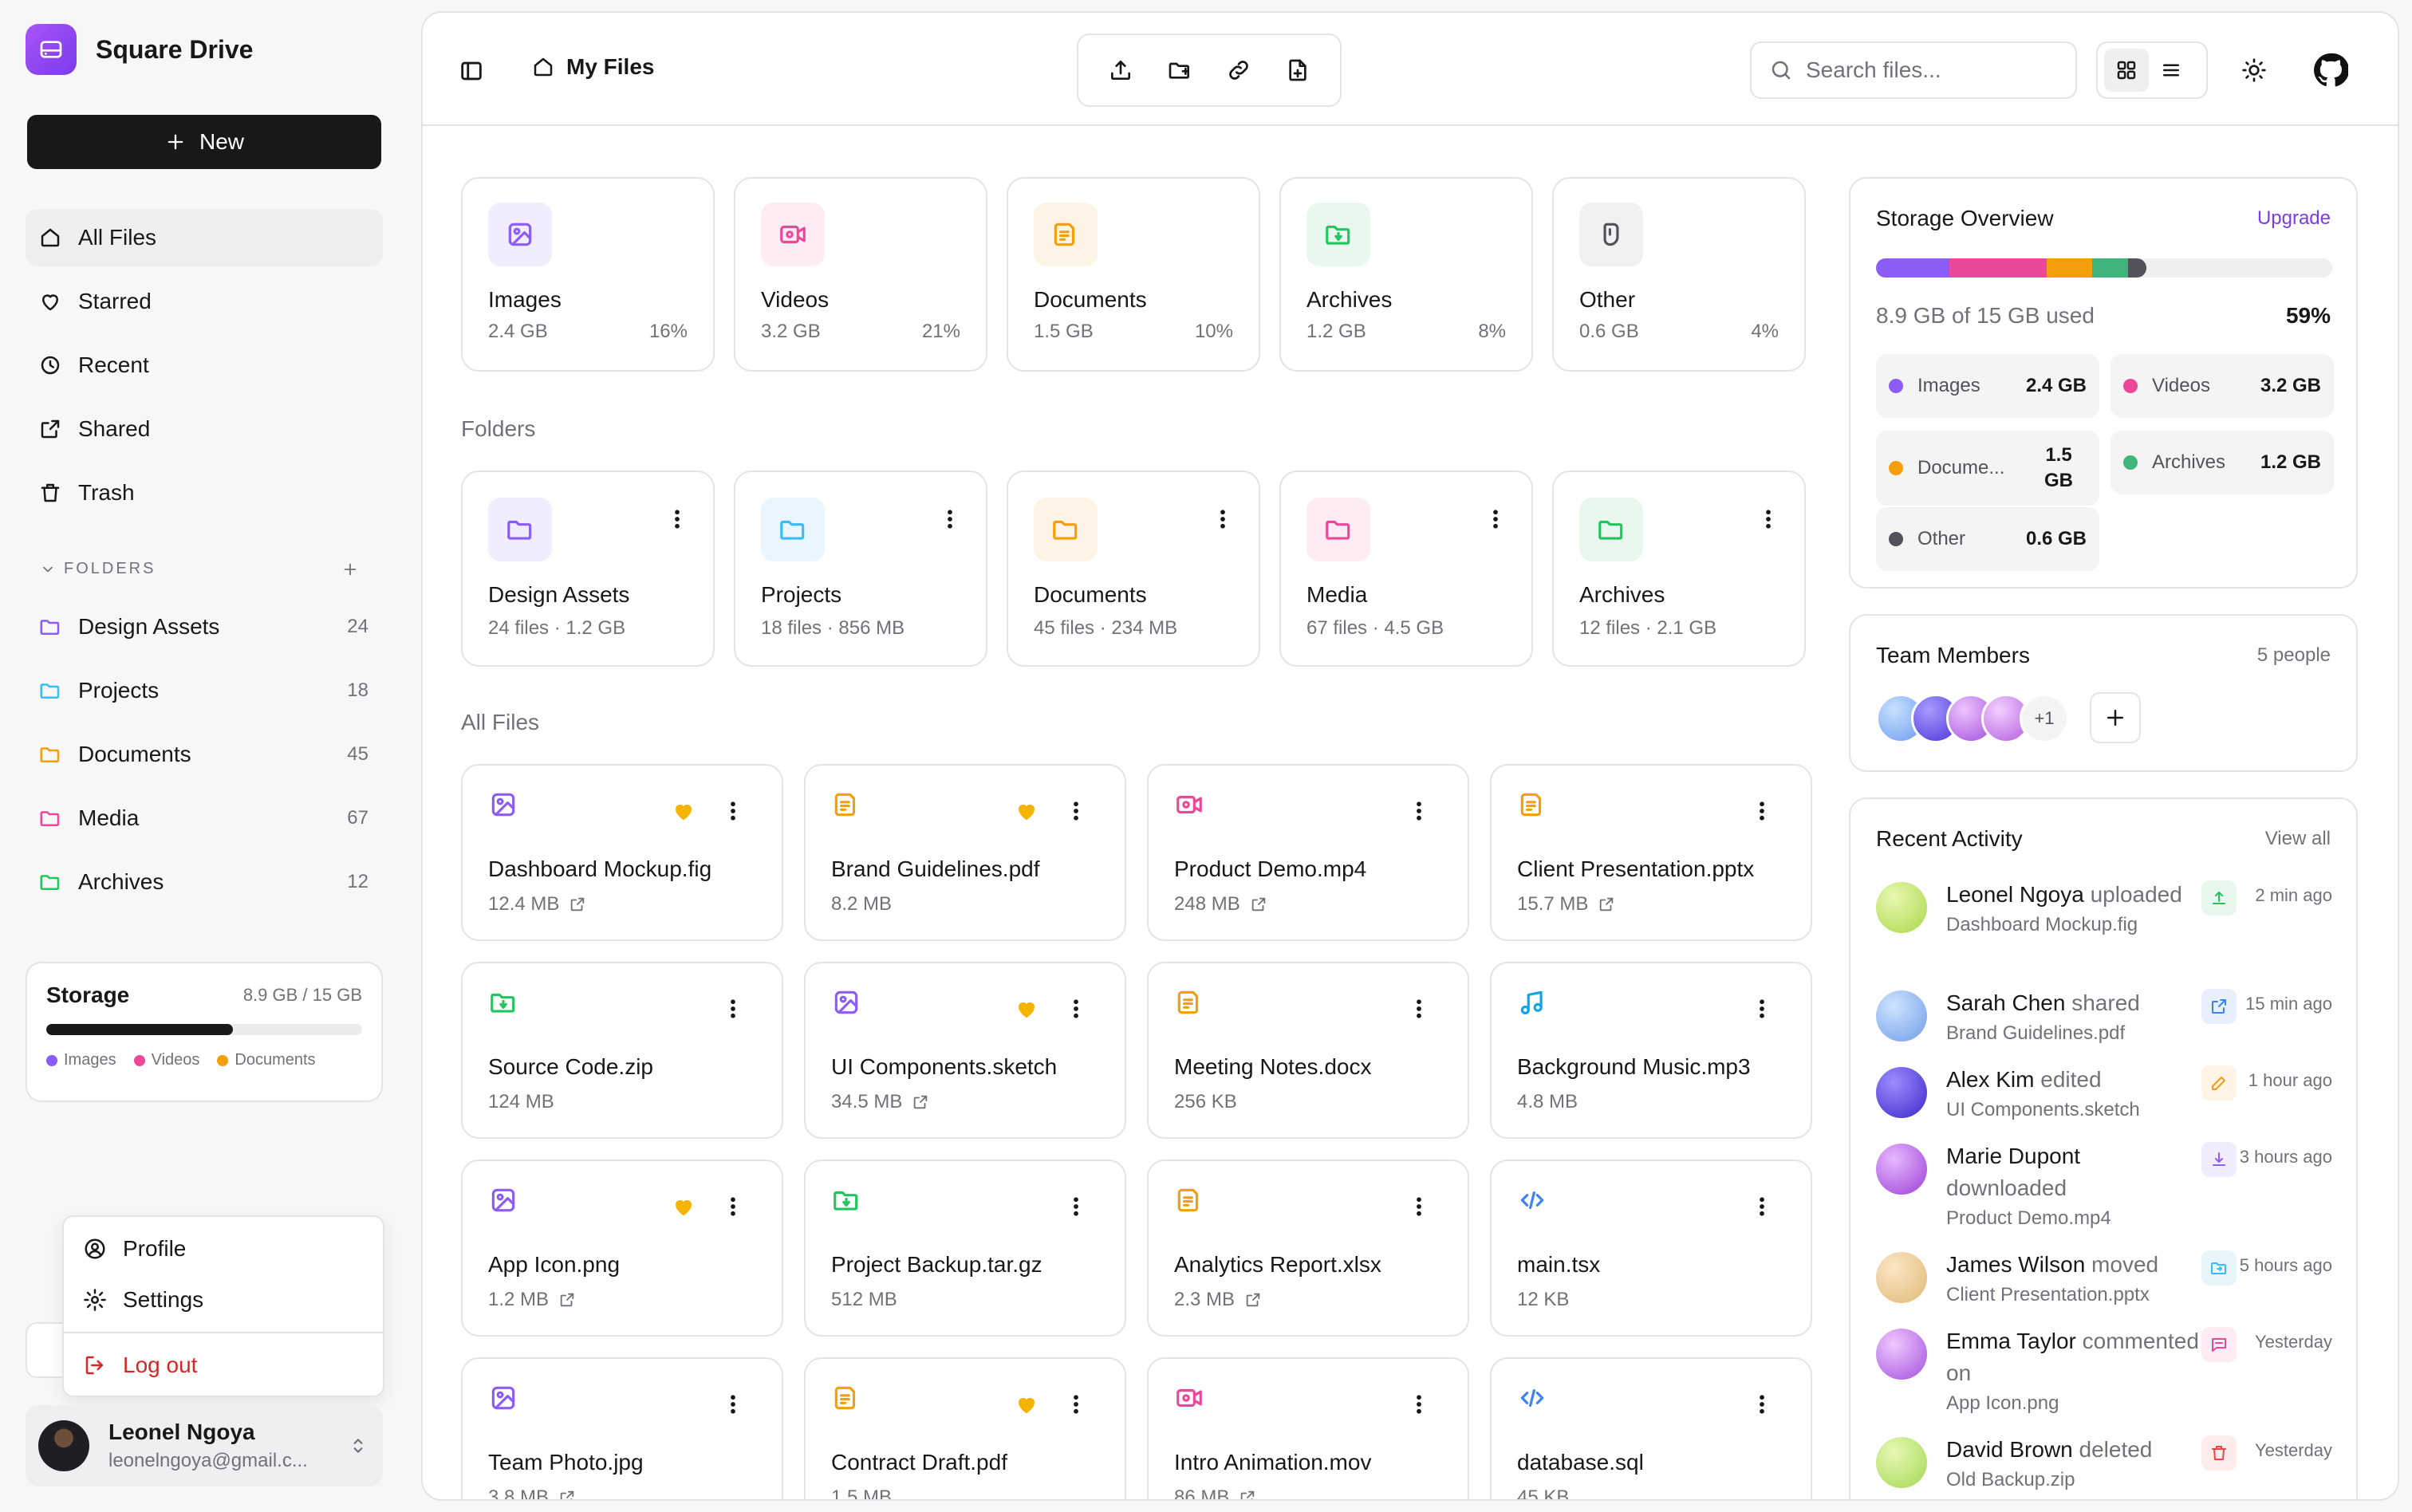 The height and width of the screenshot is (1512, 2412). I want to click on new-folder-icon, so click(1180, 70).